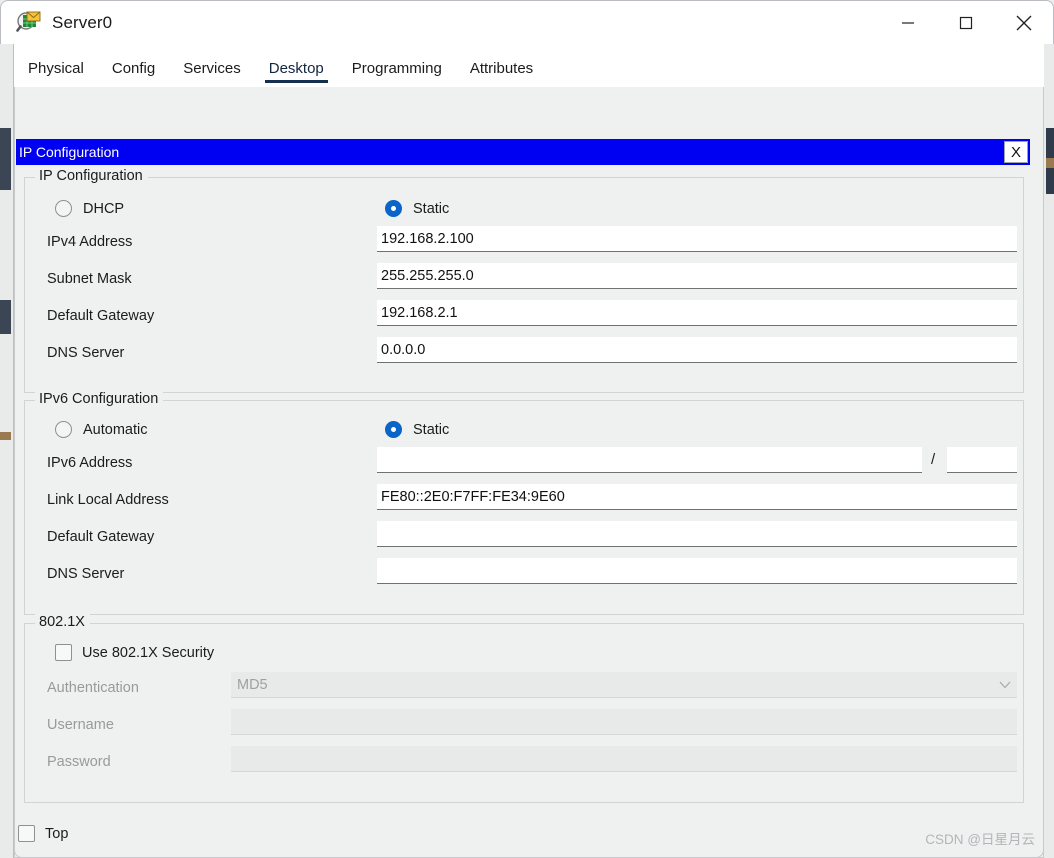 This screenshot has height=858, width=1054. I want to click on ipv6-static-radio: Static, so click(417, 429).